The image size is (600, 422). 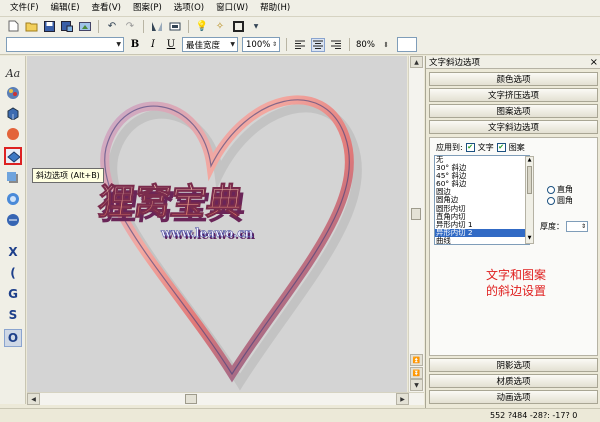 I want to click on vertical-scrollbar: ▲ ⏫ ⏬ ▼, so click(x=416, y=224).